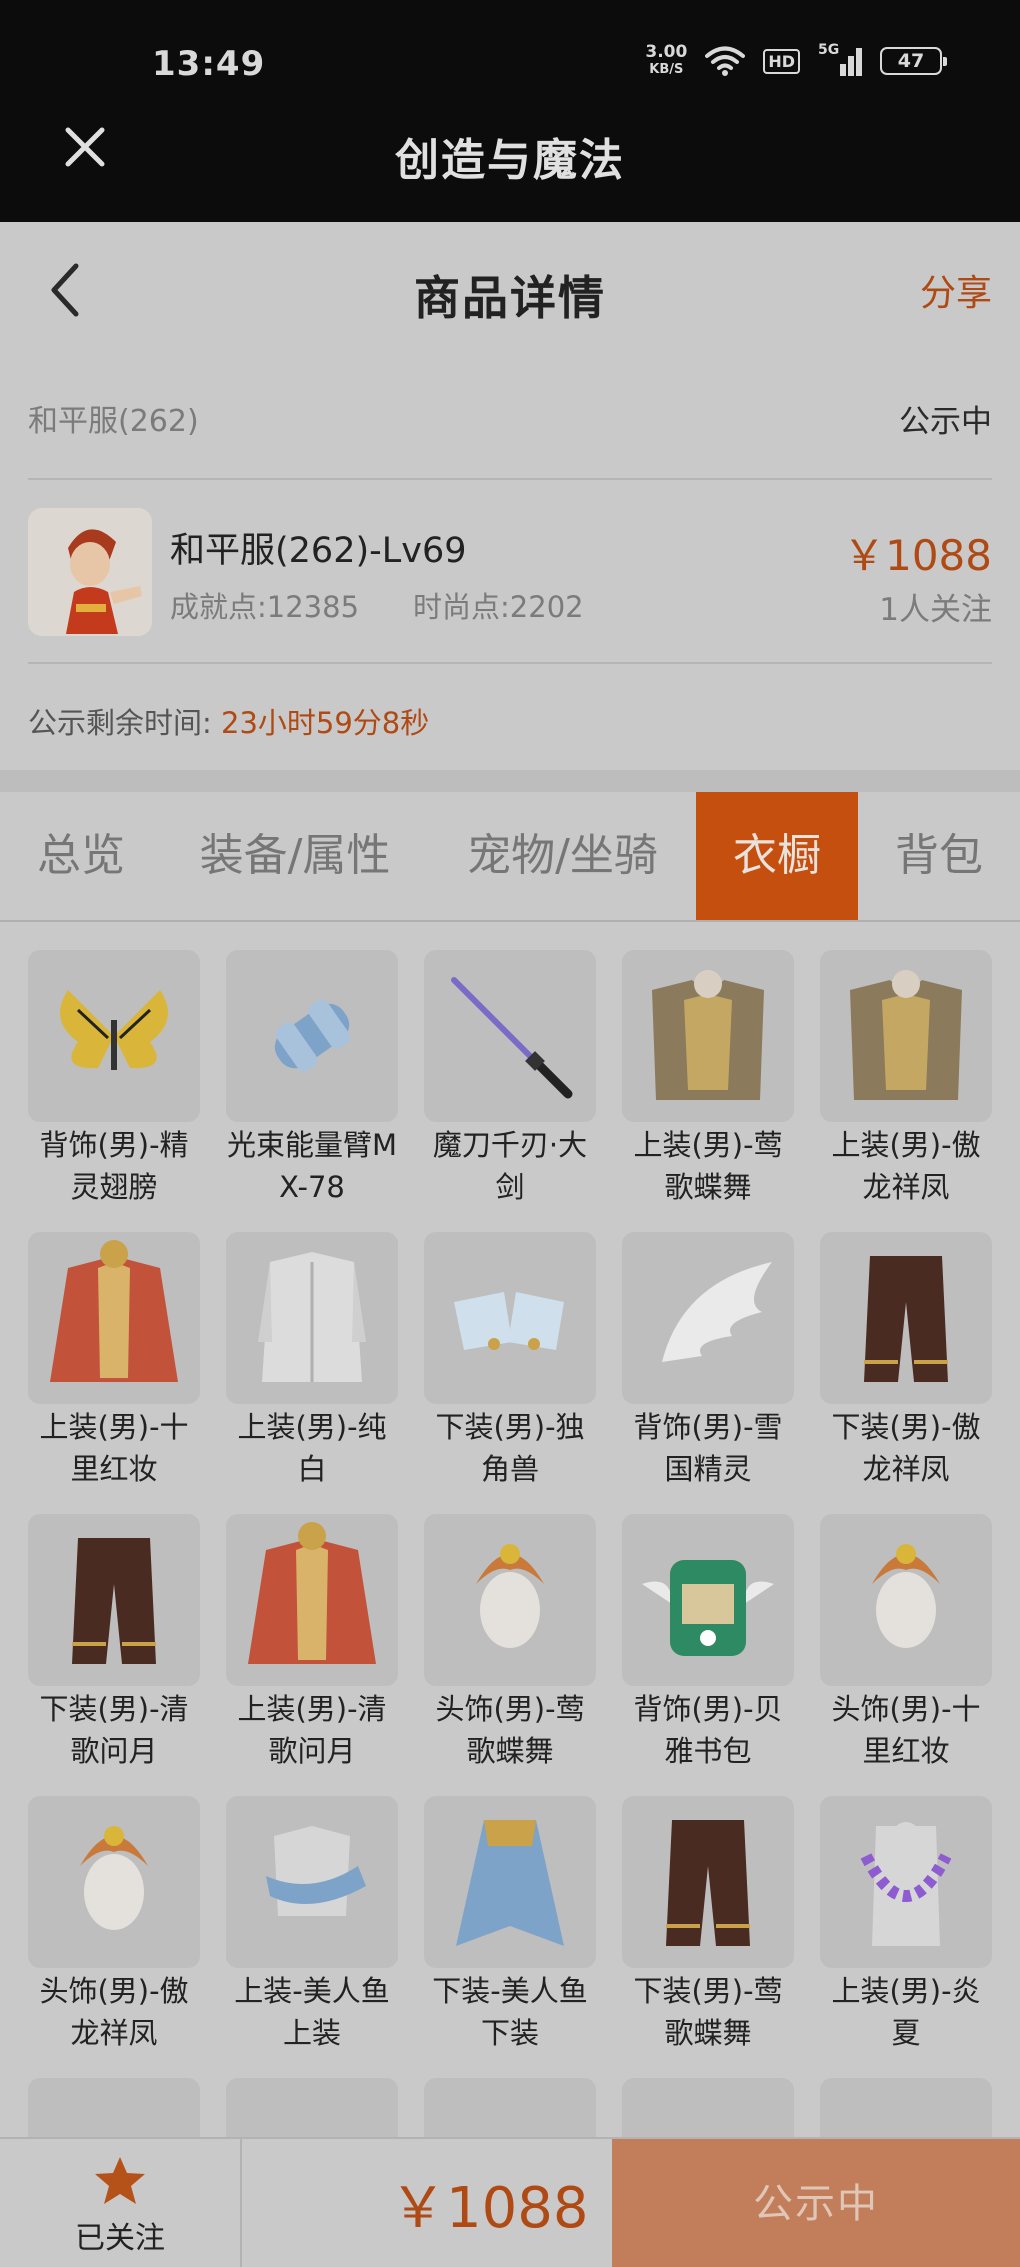 This screenshot has height=2267, width=1020. What do you see at coordinates (498, 607) in the screenshot?
I see `fashion-points: 时尚点:2202` at bounding box center [498, 607].